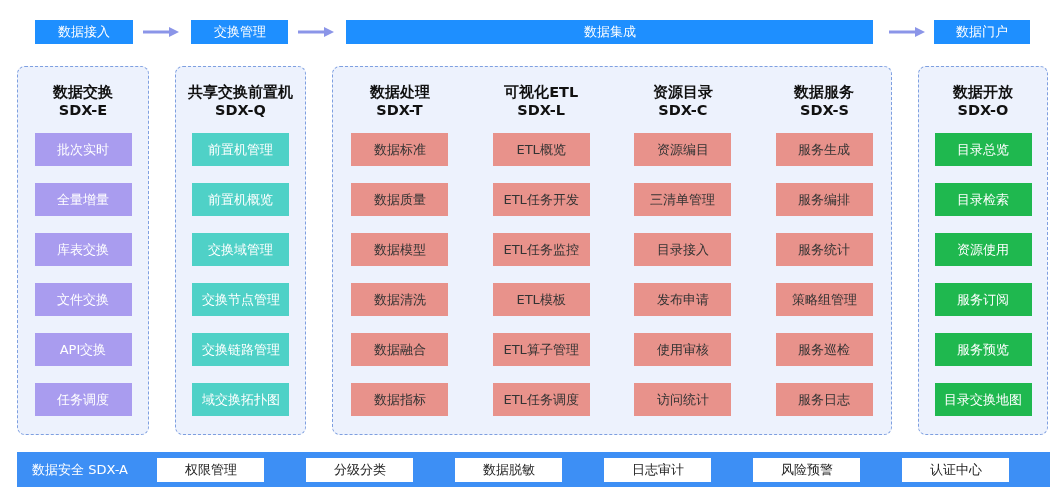  Describe the element at coordinates (824, 349) in the screenshot. I see `feature-button: 服务巡检` at that location.